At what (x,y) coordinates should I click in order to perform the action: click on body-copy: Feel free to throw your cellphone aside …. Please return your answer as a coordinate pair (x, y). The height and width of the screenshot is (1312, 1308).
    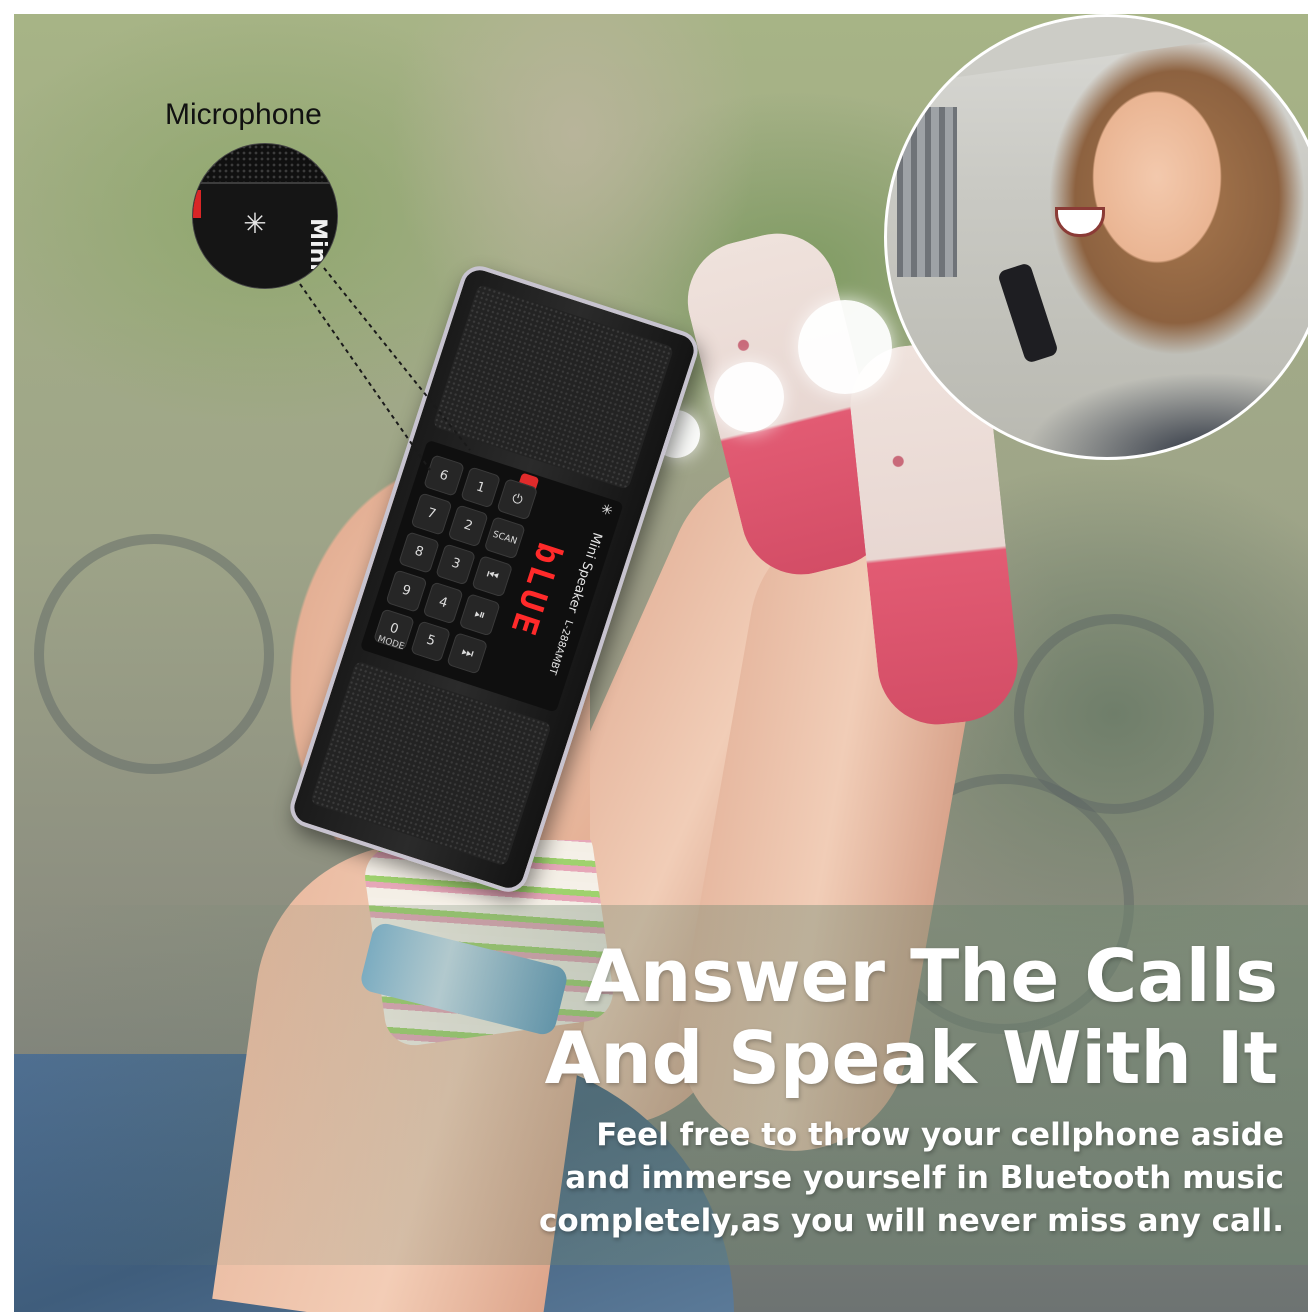
    Looking at the image, I should click on (894, 1178).